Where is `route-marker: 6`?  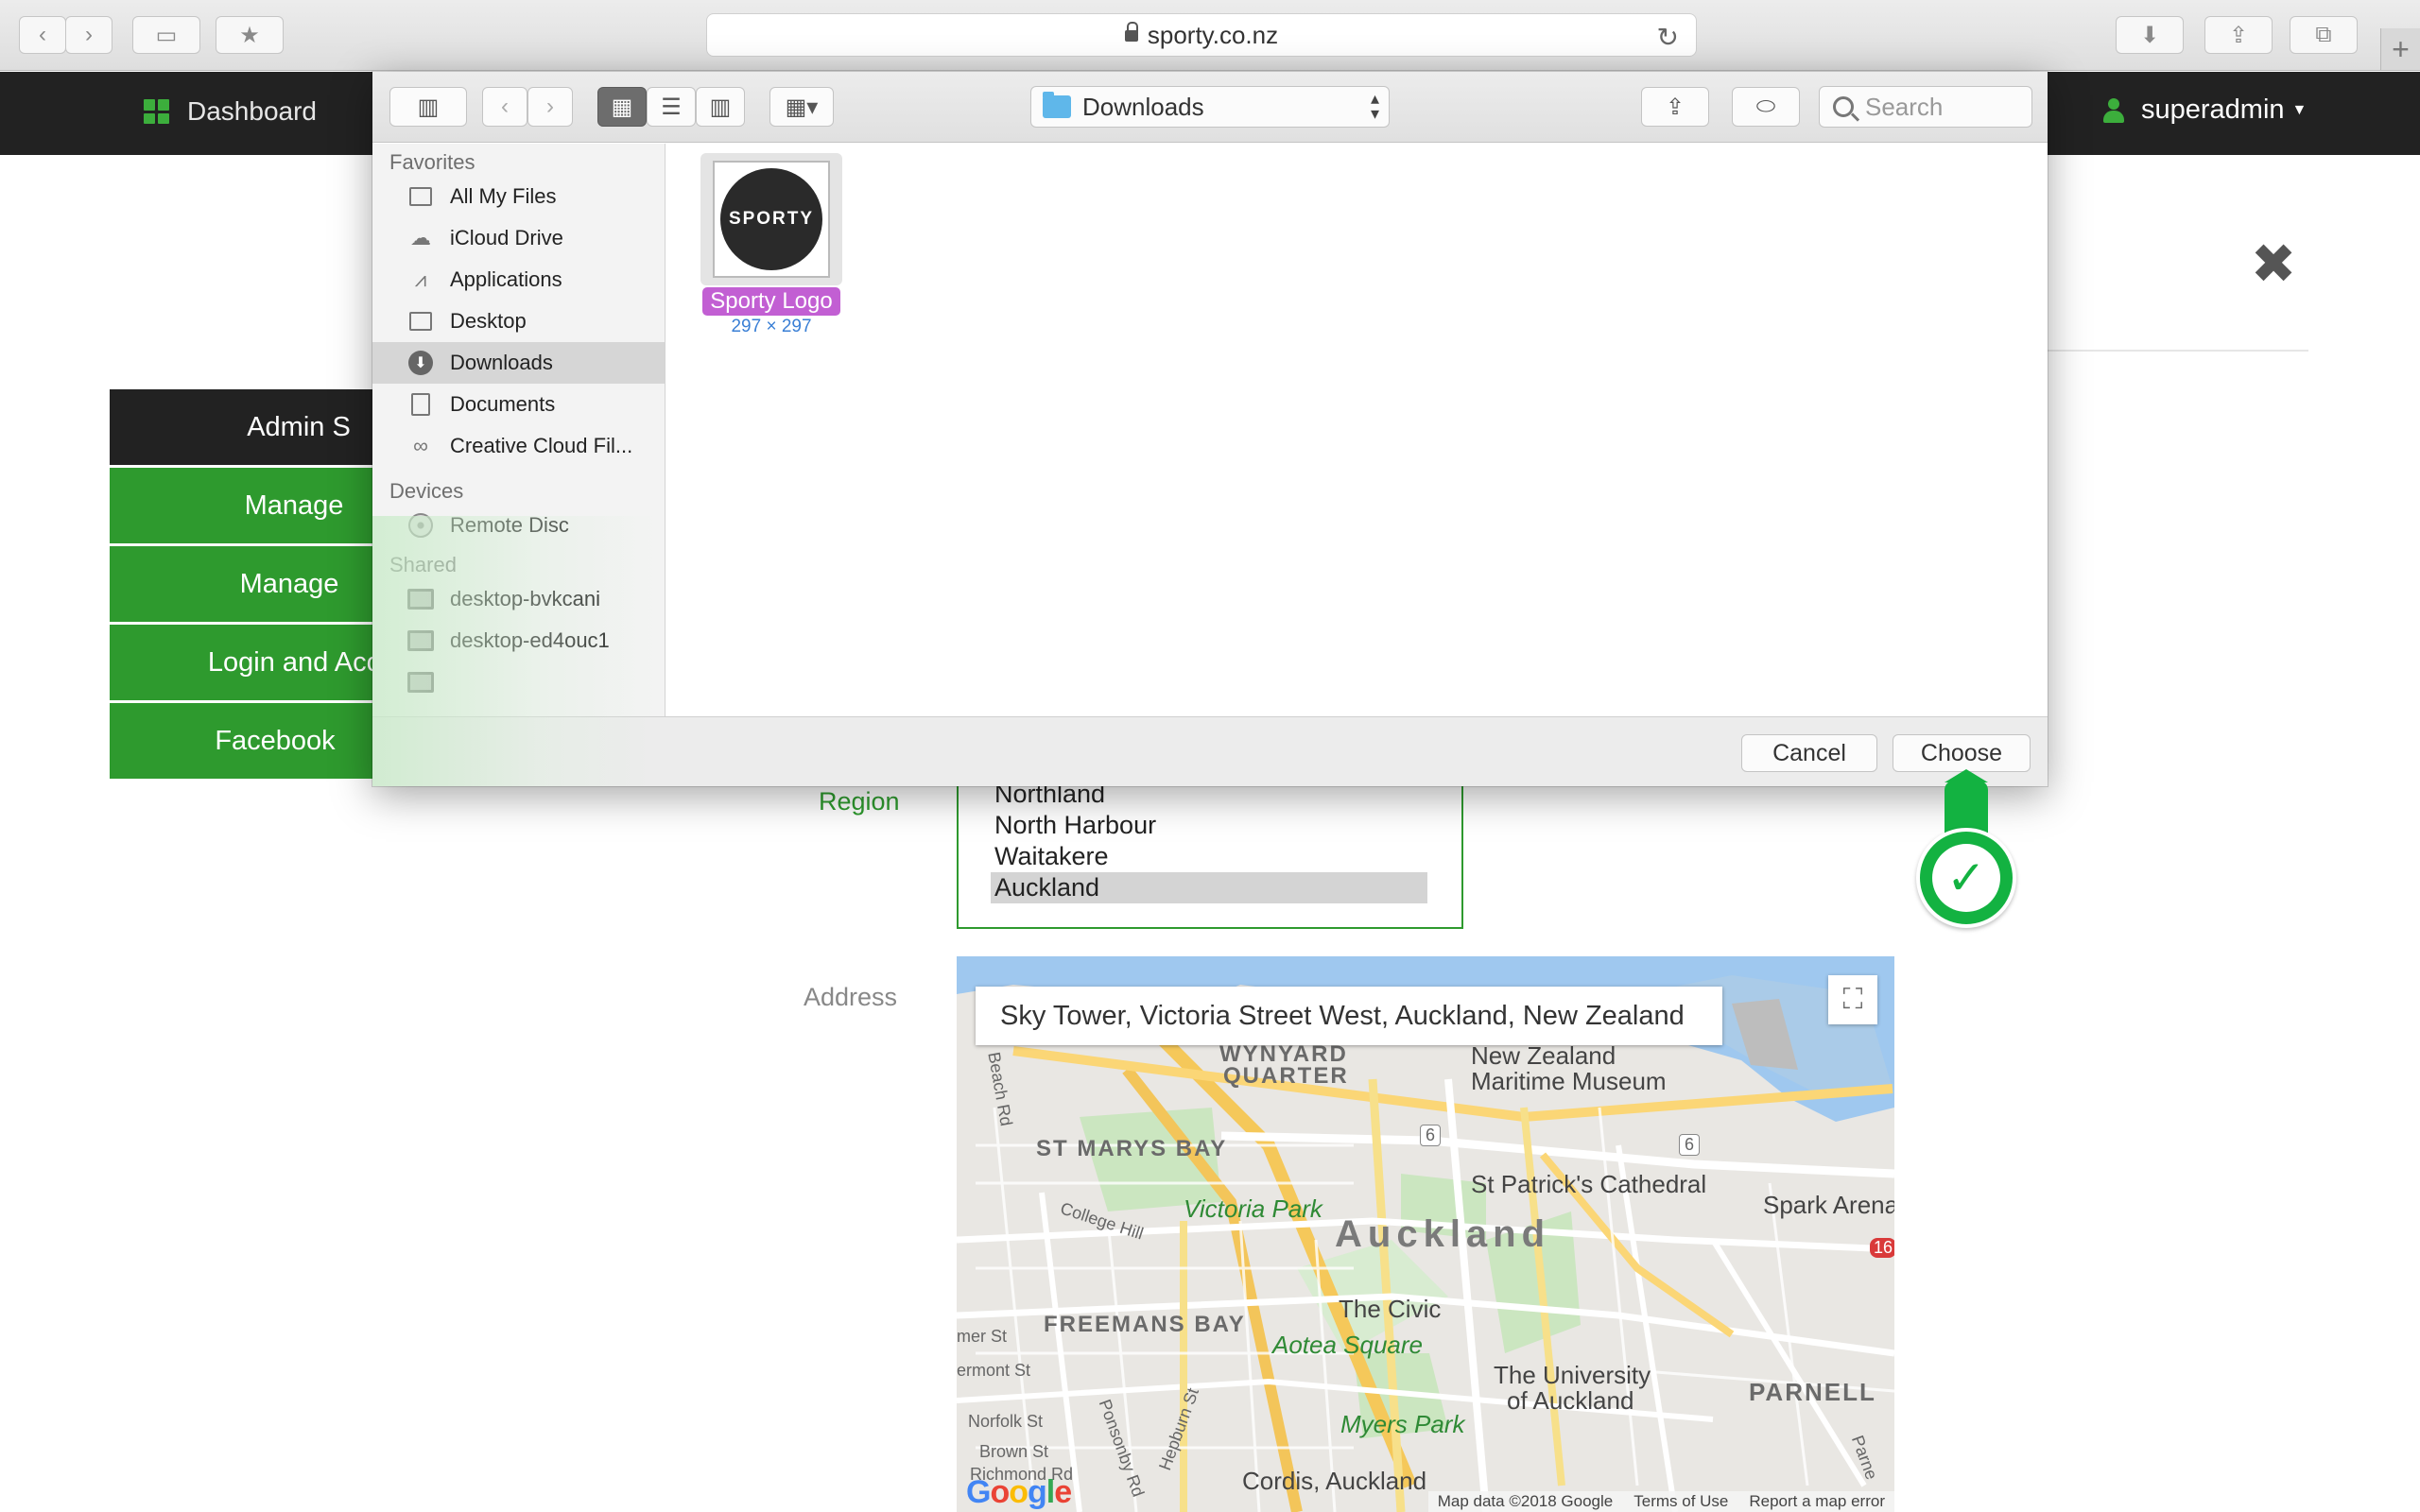
route-marker: 6 is located at coordinates (1431, 1135).